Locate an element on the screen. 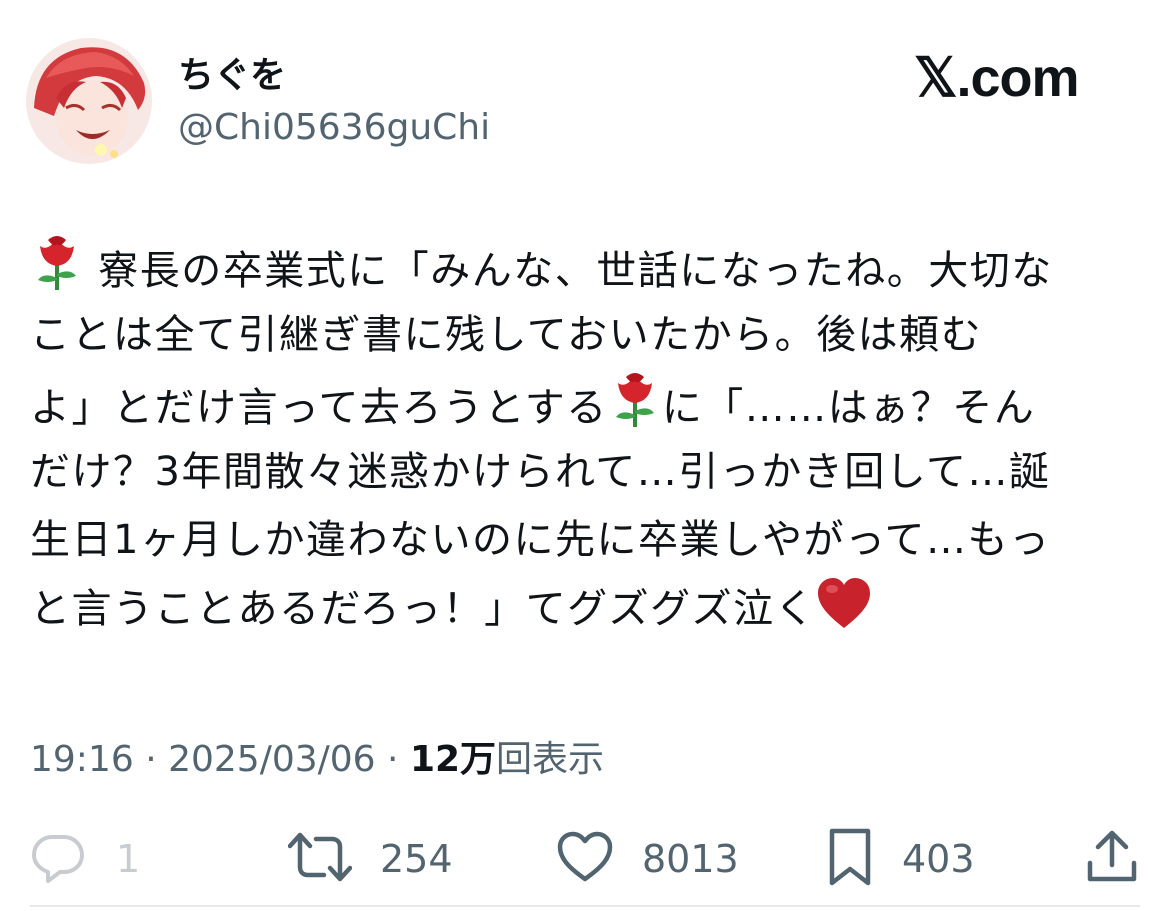 This screenshot has height=911, width=1170. share-icon is located at coordinates (1112, 859).